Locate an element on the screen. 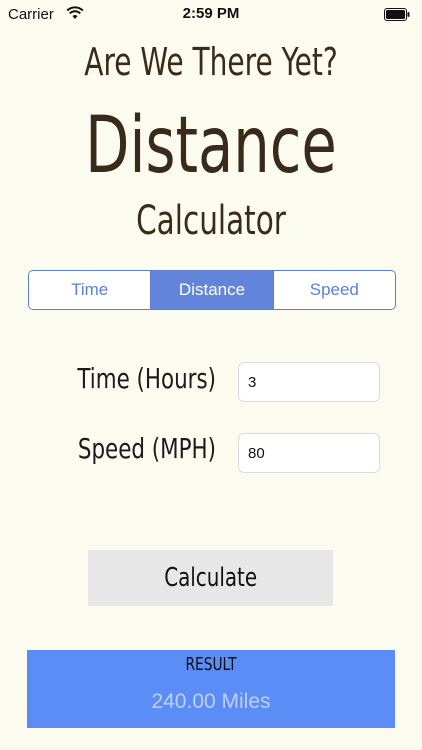 Image resolution: width=422 pixels, height=750 pixels. speed-label: Speed (MPH) is located at coordinates (146, 448).